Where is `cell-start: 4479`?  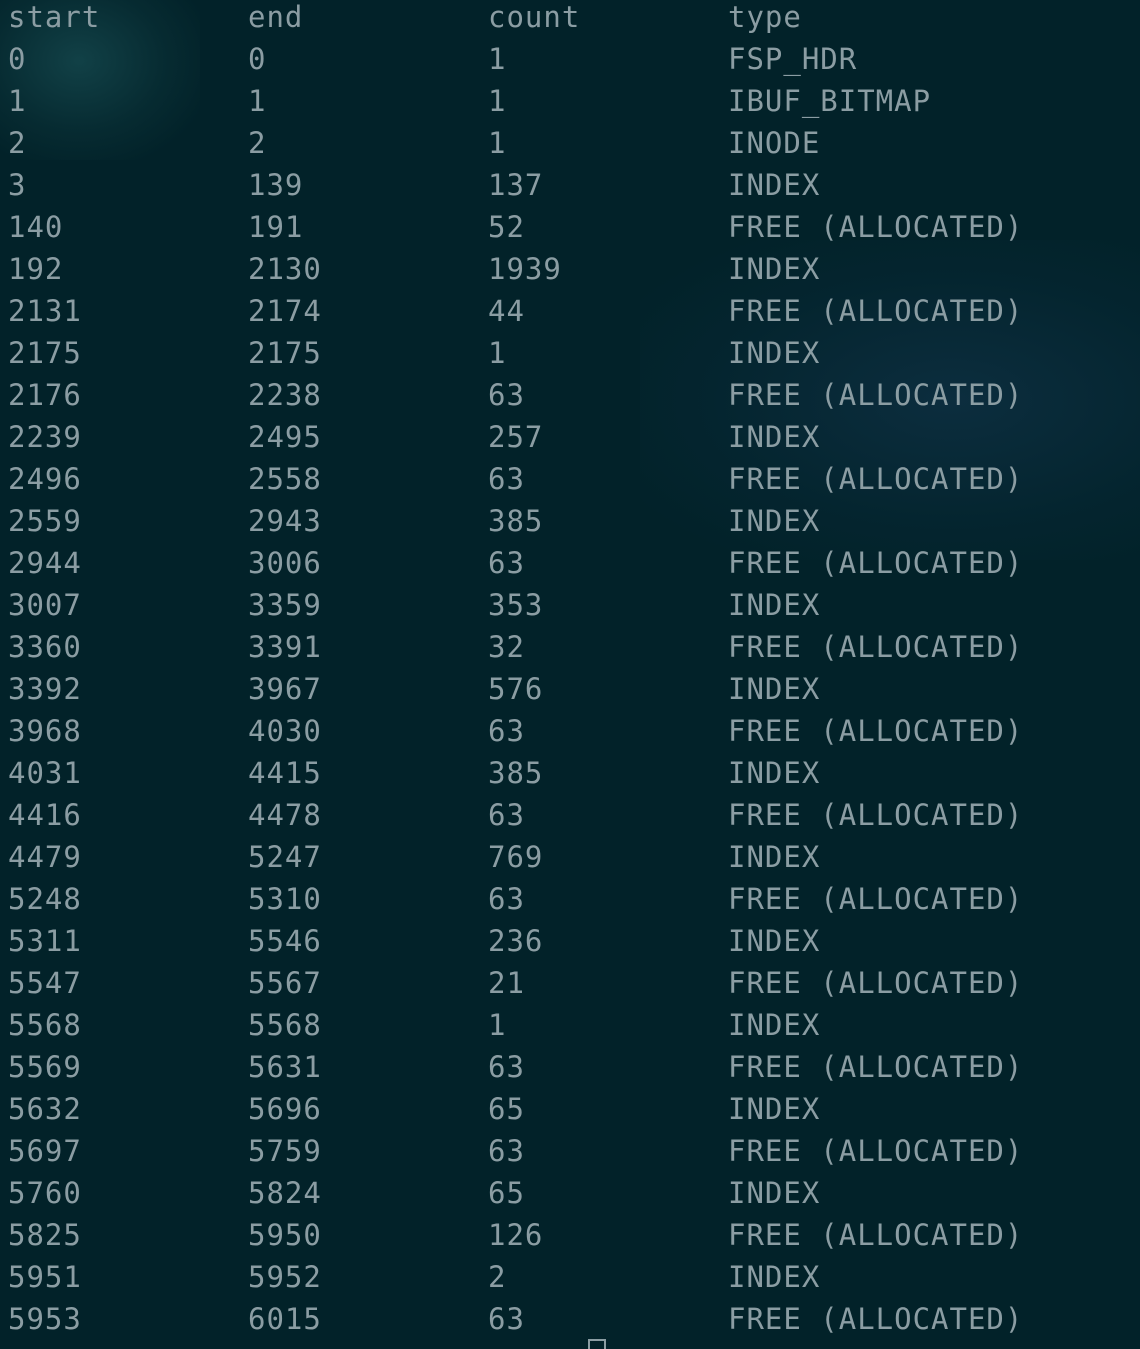 cell-start: 4479 is located at coordinates (45, 857).